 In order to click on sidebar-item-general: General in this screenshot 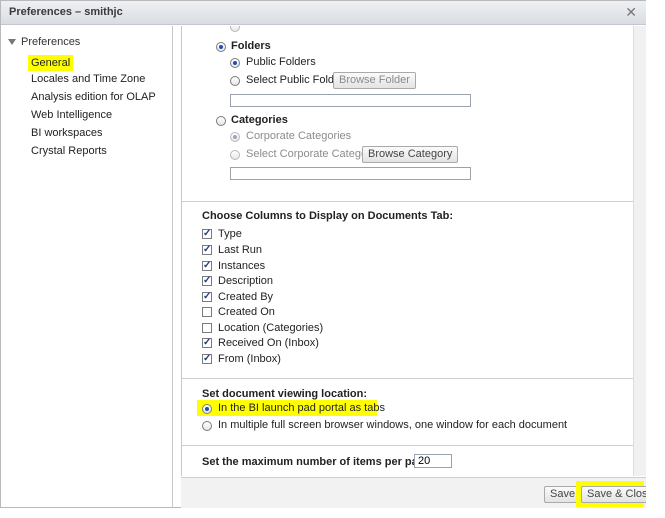, I will do `click(51, 63)`.